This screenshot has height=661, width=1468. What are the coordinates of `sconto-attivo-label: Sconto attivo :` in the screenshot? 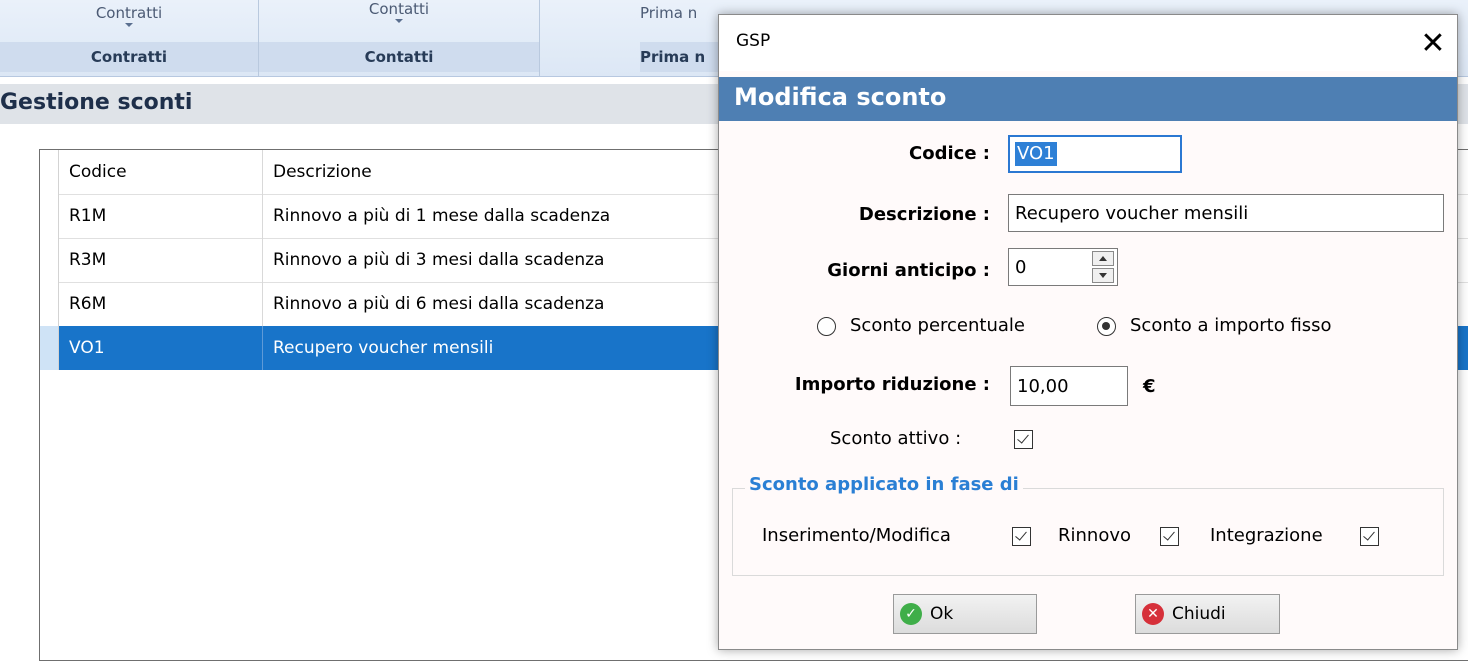 It's located at (896, 438).